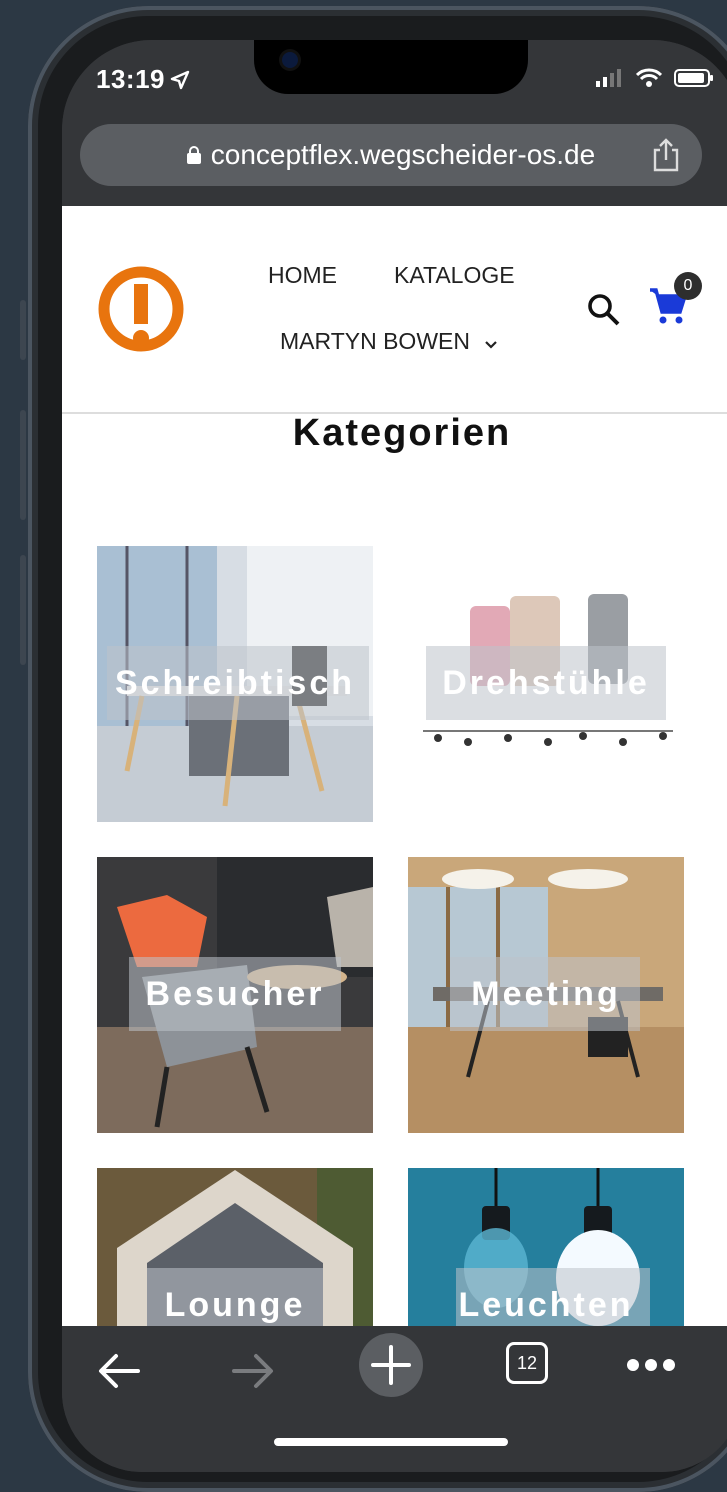  I want to click on status-time: 13:19, so click(130, 79).